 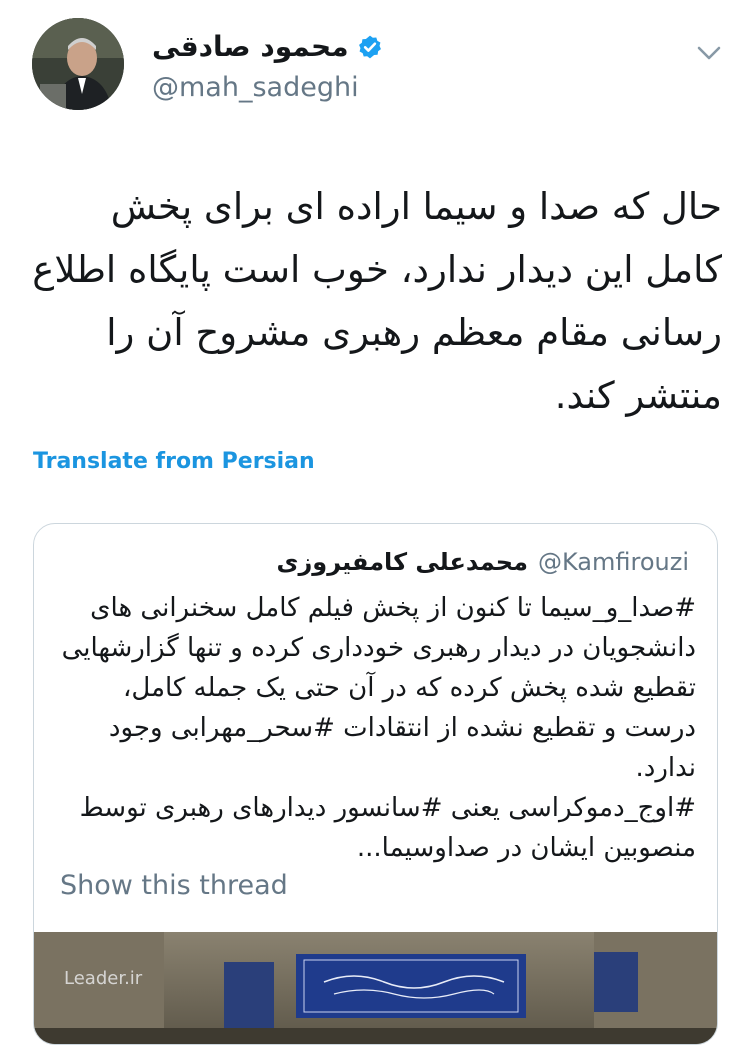 I want to click on quoted-author-name: محمدعلی کامفیروزی, so click(x=402, y=562).